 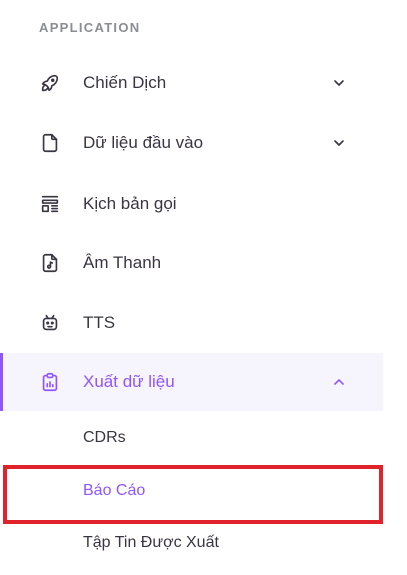 I want to click on sub-item-label: Báo Cáo, so click(x=114, y=490).